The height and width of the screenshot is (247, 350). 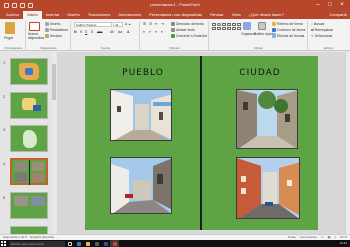 What do you see at coordinates (48, 48) in the screenshot?
I see `slides-group-label: Diapositivas` at bounding box center [48, 48].